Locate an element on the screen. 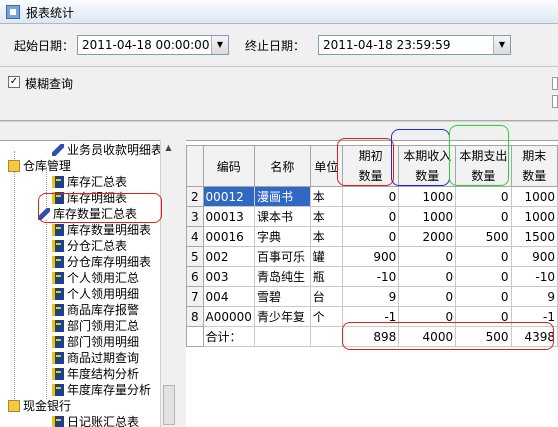  column-header: 单位 is located at coordinates (326, 166).